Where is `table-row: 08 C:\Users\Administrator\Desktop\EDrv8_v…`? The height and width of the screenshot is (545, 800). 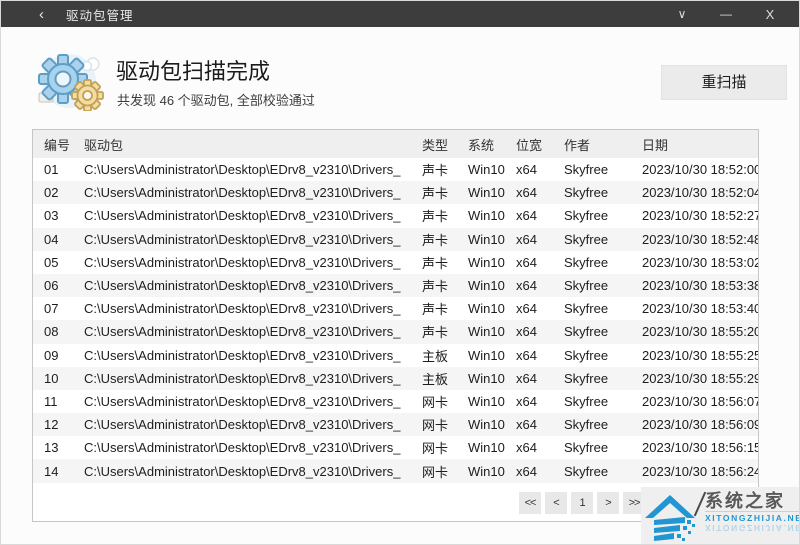 table-row: 08 C:\Users\Administrator\Desktop\EDrv8_v… is located at coordinates (395, 332).